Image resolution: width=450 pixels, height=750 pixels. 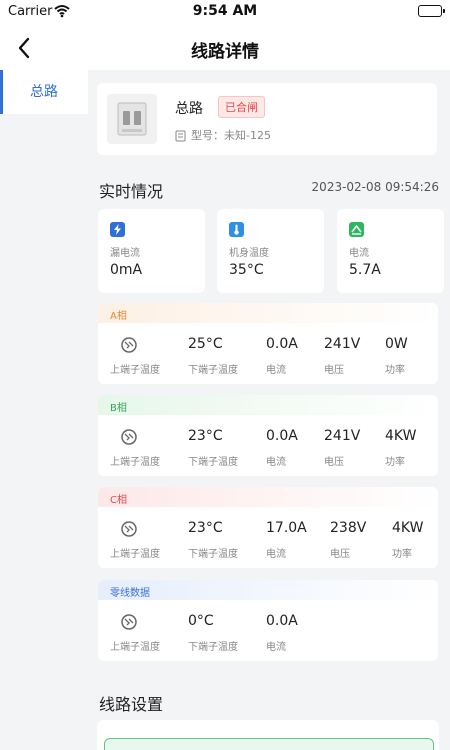 I want to click on battery-icon, so click(x=431, y=11).